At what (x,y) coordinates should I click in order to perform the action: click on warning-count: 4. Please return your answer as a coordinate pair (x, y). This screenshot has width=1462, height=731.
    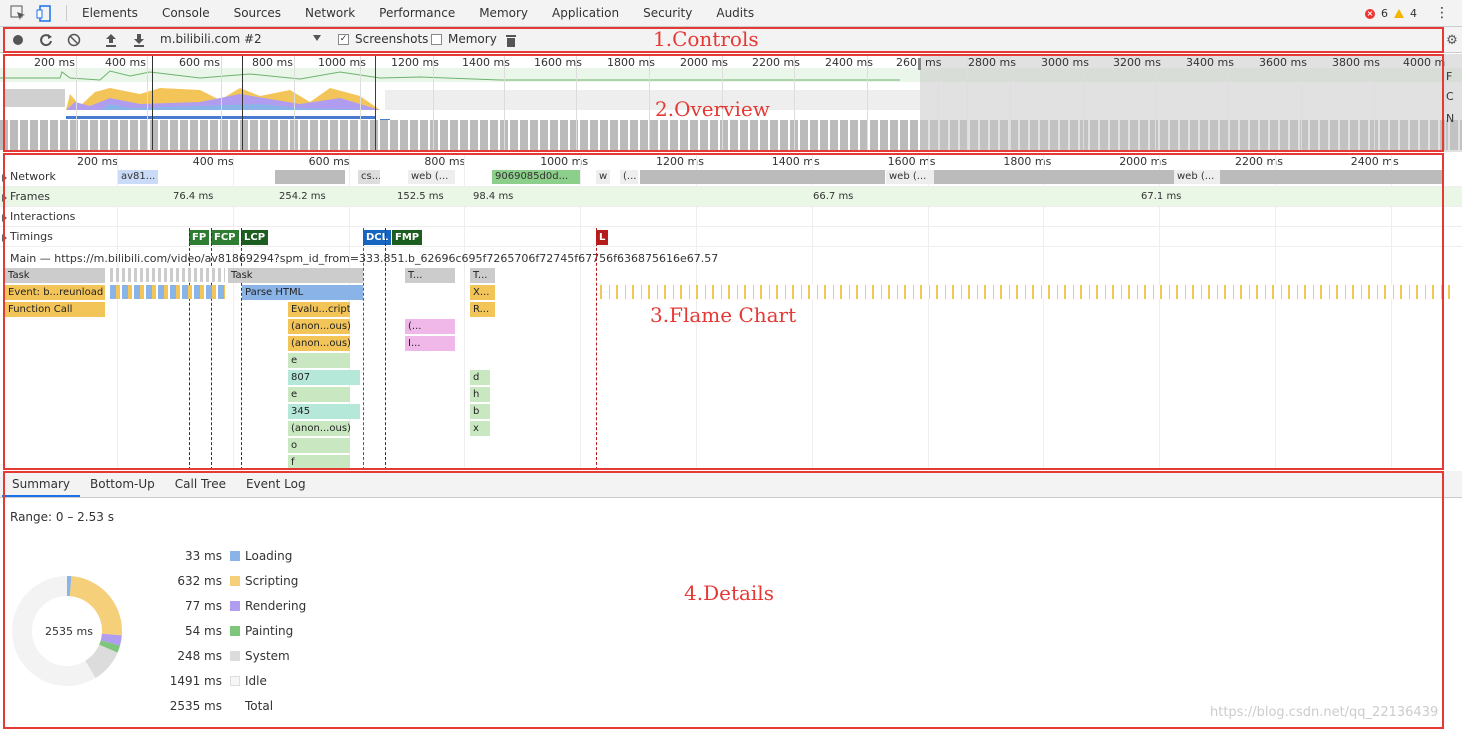
    Looking at the image, I should click on (1413, 13).